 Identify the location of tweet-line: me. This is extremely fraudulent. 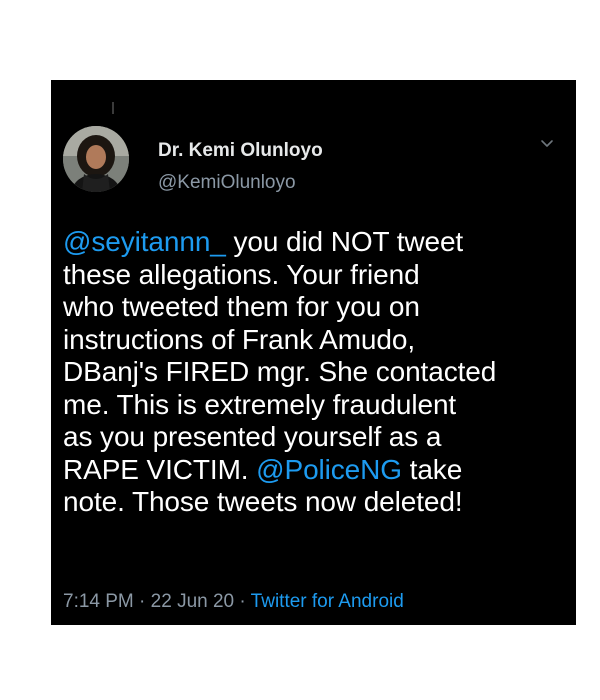
(260, 404).